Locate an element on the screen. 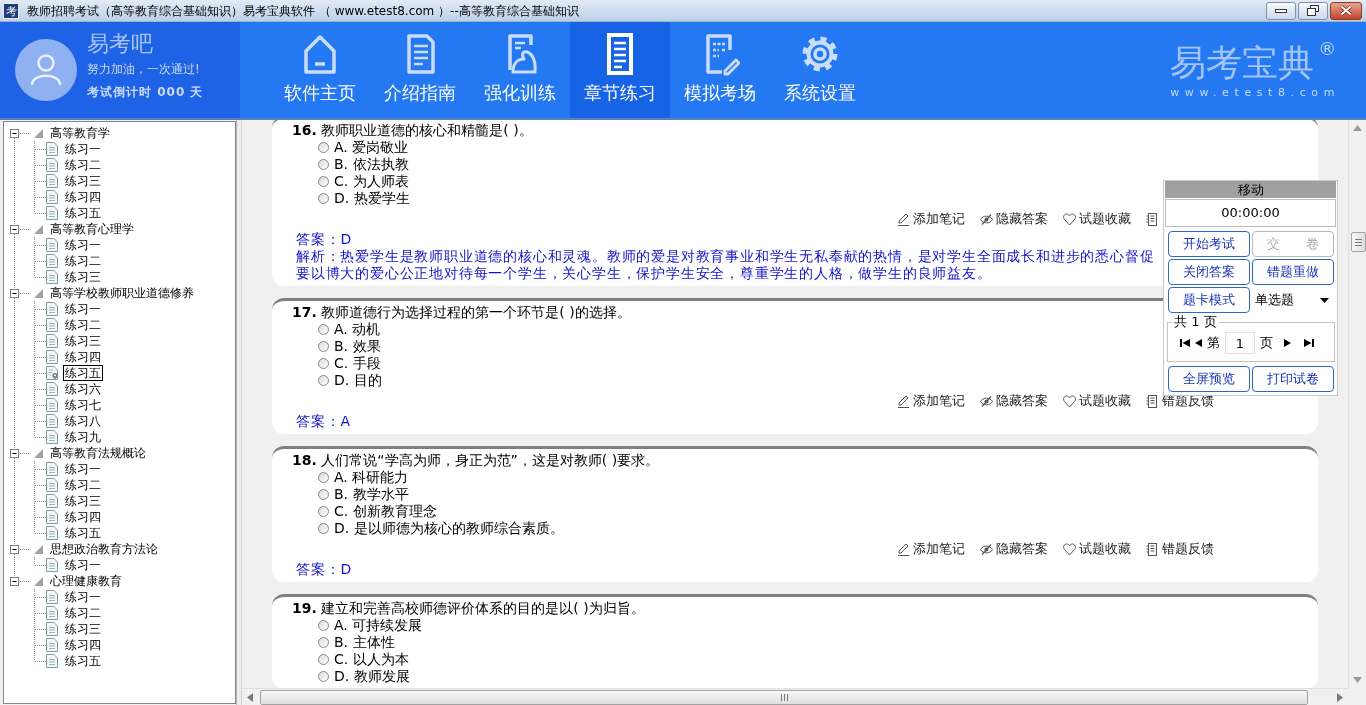  radio-option: A. 爱岗敬业 is located at coordinates (363, 147).